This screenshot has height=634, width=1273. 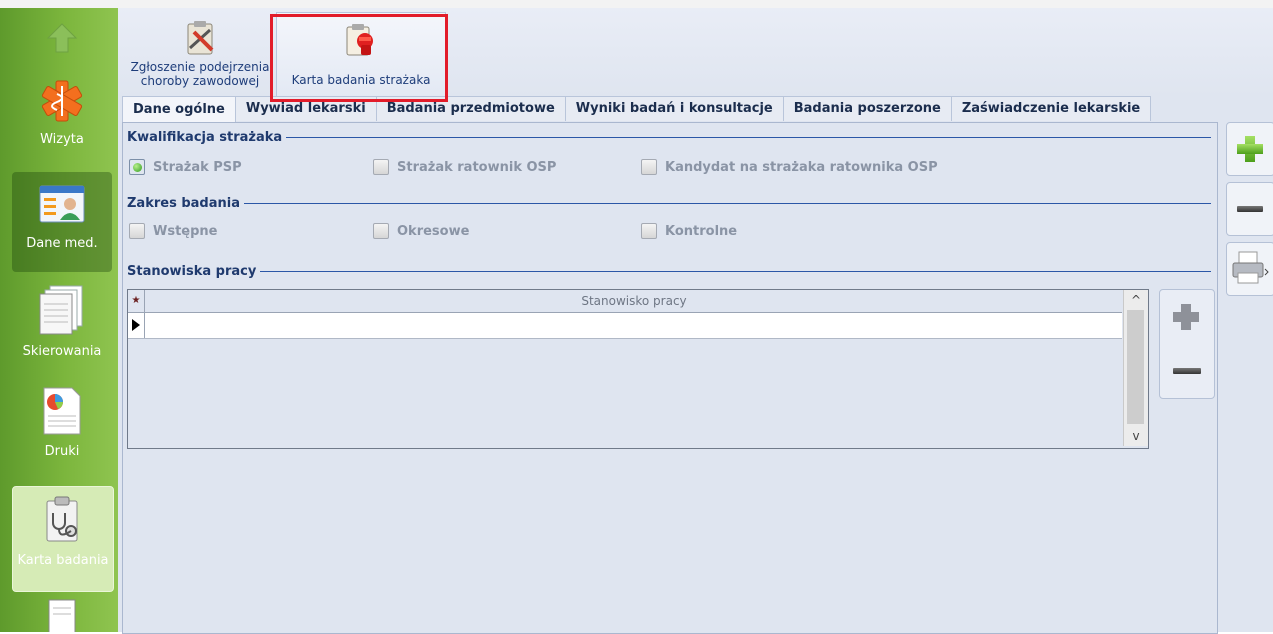 What do you see at coordinates (669, 203) in the screenshot?
I see `section-zakres: Zakres badania` at bounding box center [669, 203].